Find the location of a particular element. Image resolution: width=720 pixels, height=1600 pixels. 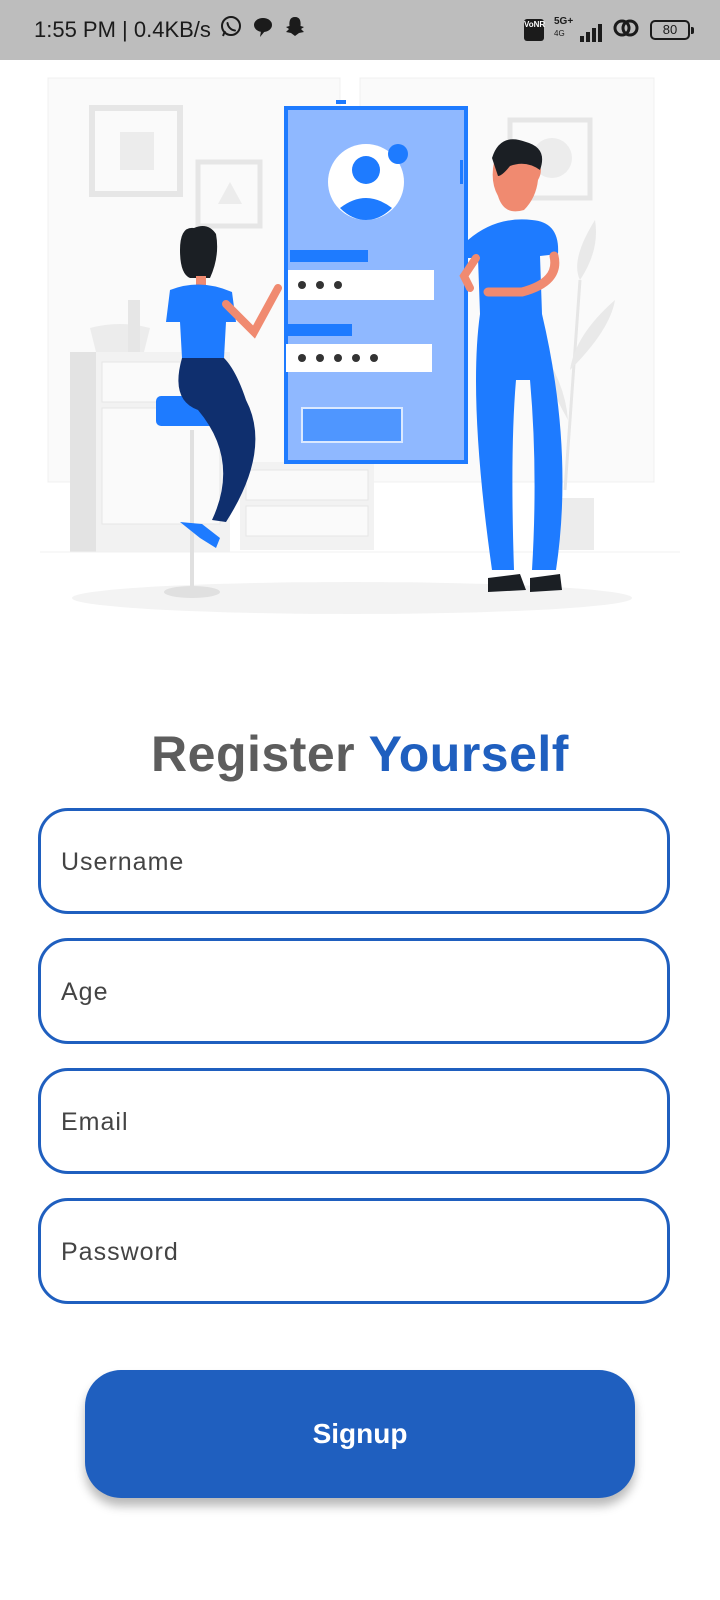

page-title: Register Yourself is located at coordinates (360, 754).